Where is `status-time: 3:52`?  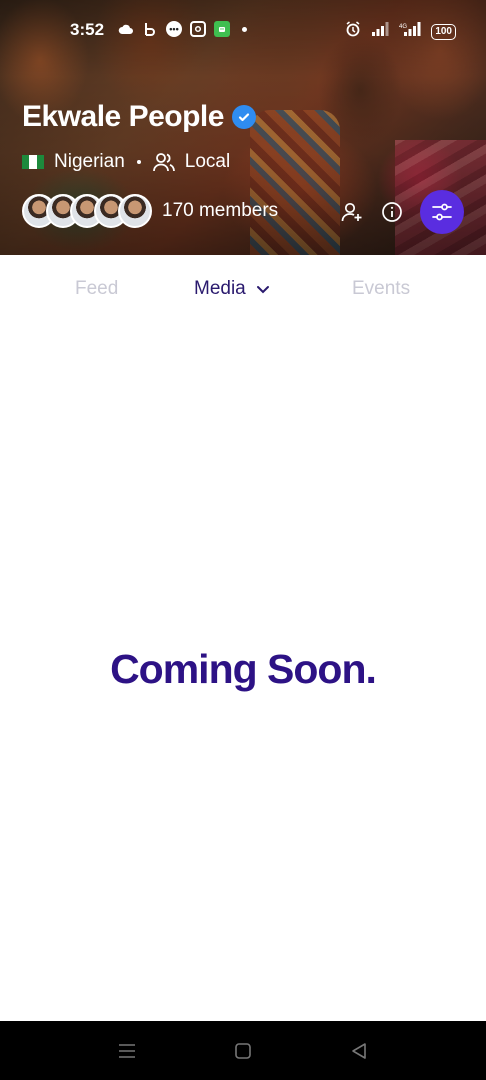 status-time: 3:52 is located at coordinates (87, 29).